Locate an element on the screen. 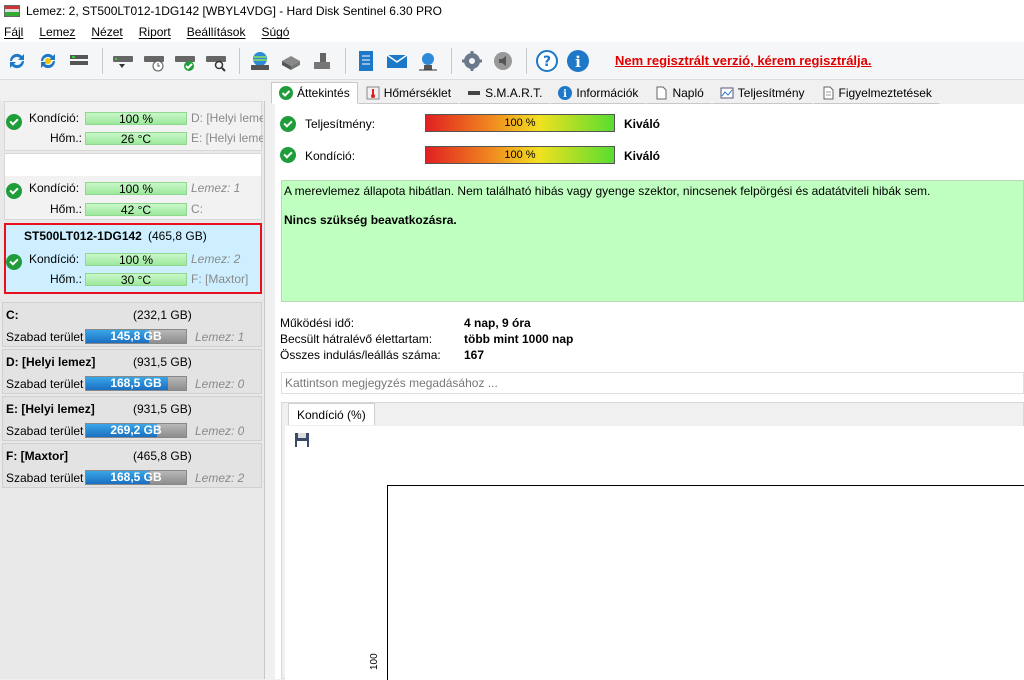 The image size is (1024, 680). network-share-icon is located at coordinates (428, 61).